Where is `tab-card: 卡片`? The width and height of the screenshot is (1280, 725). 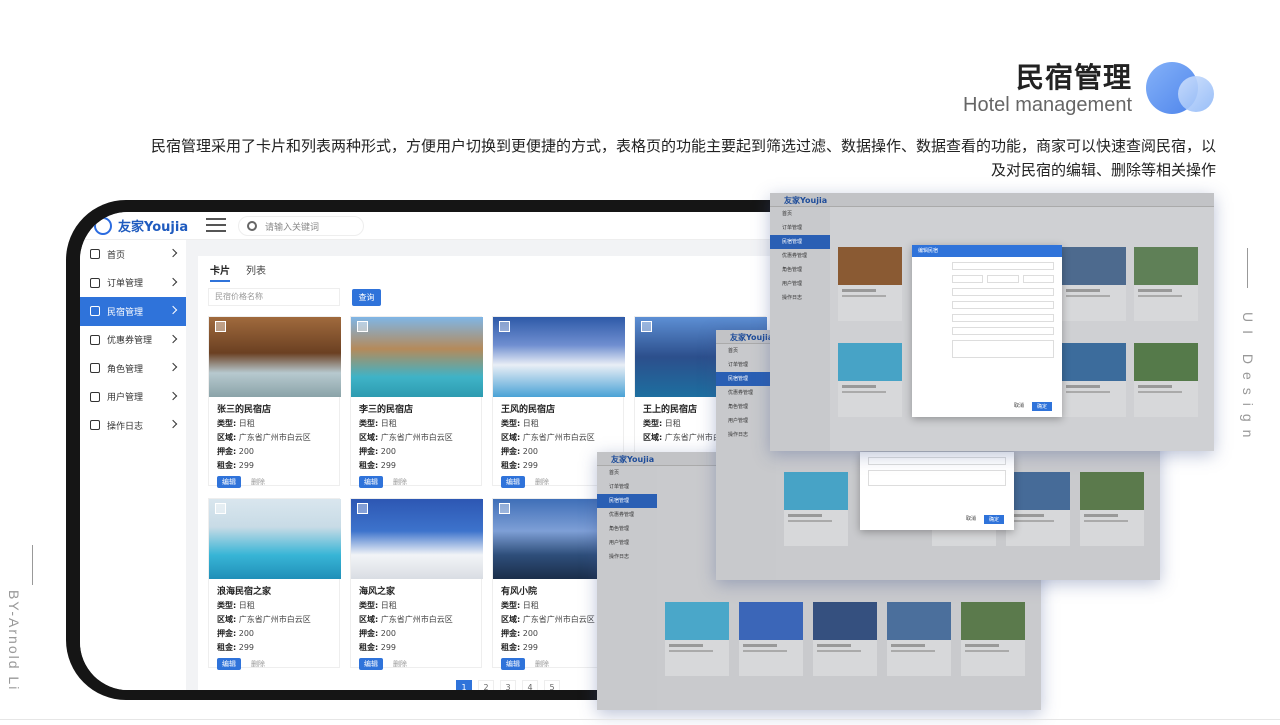 tab-card: 卡片 is located at coordinates (220, 272).